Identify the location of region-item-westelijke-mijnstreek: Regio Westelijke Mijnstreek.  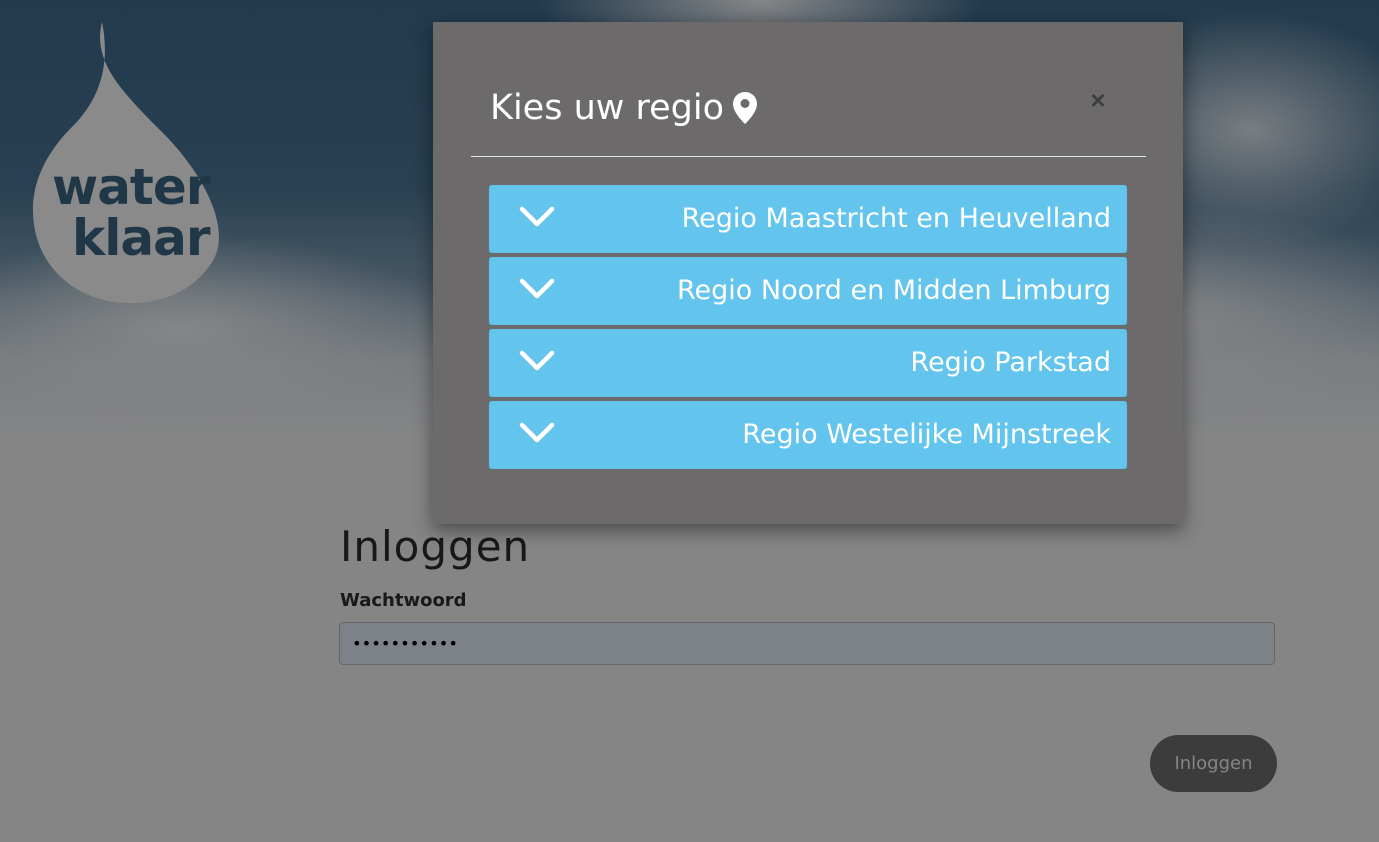
(808, 435).